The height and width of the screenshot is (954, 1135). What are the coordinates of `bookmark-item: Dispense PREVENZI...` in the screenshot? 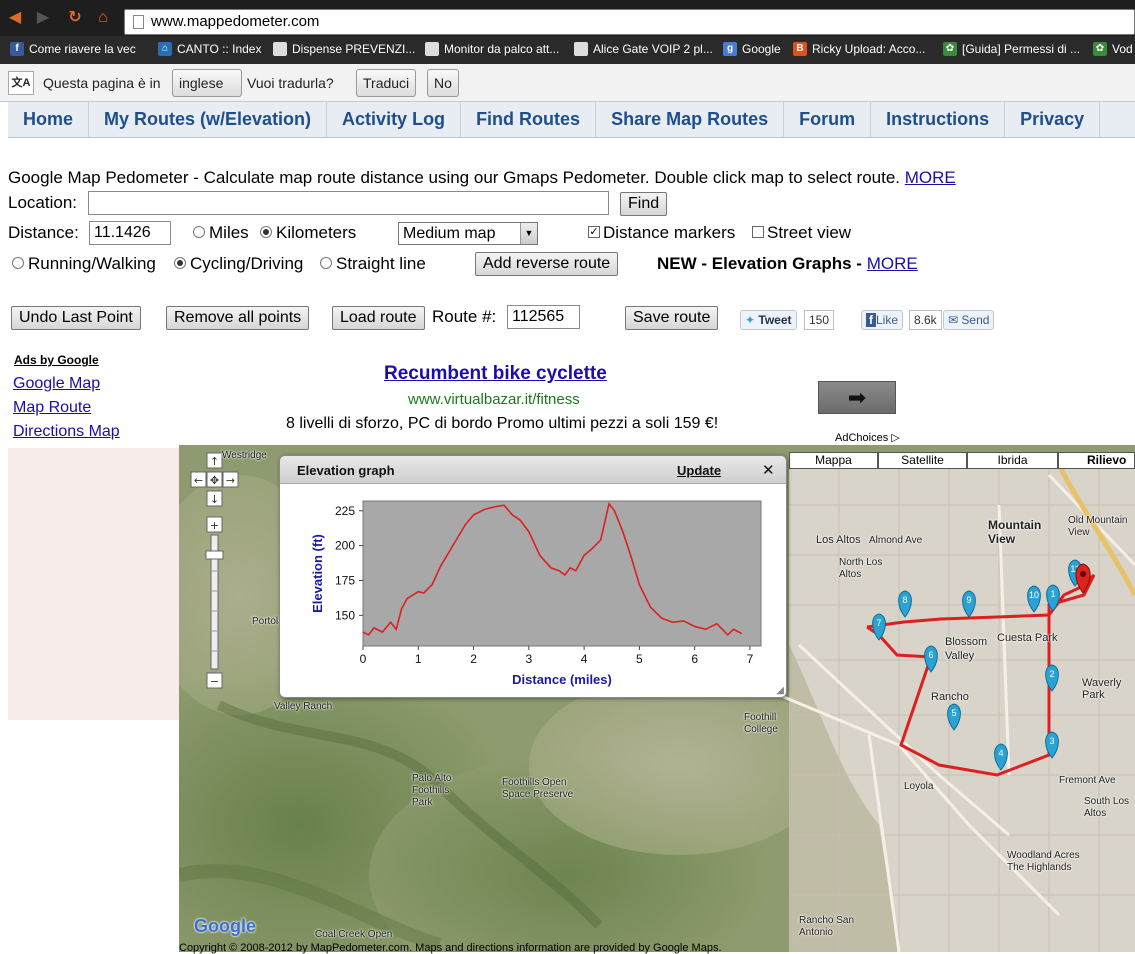 It's located at (344, 49).